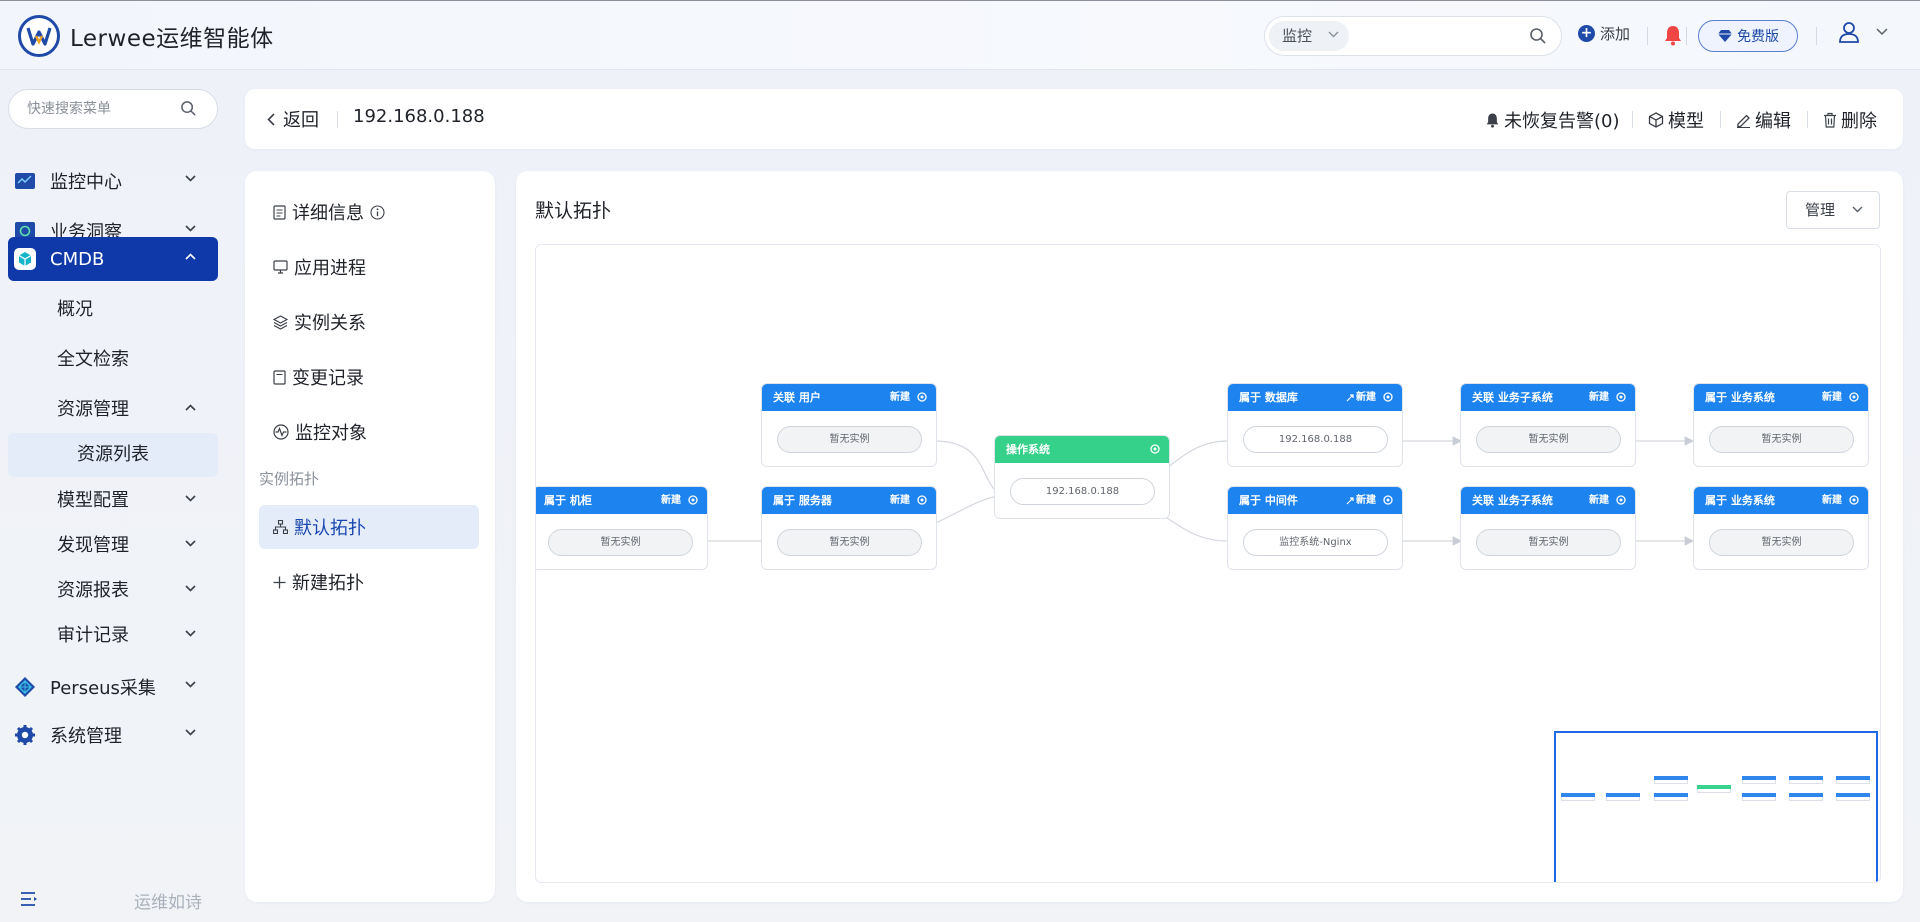 The width and height of the screenshot is (1920, 922). Describe the element at coordinates (113, 181) in the screenshot. I see `sidebar-item-monitor-center: 监控中心` at that location.